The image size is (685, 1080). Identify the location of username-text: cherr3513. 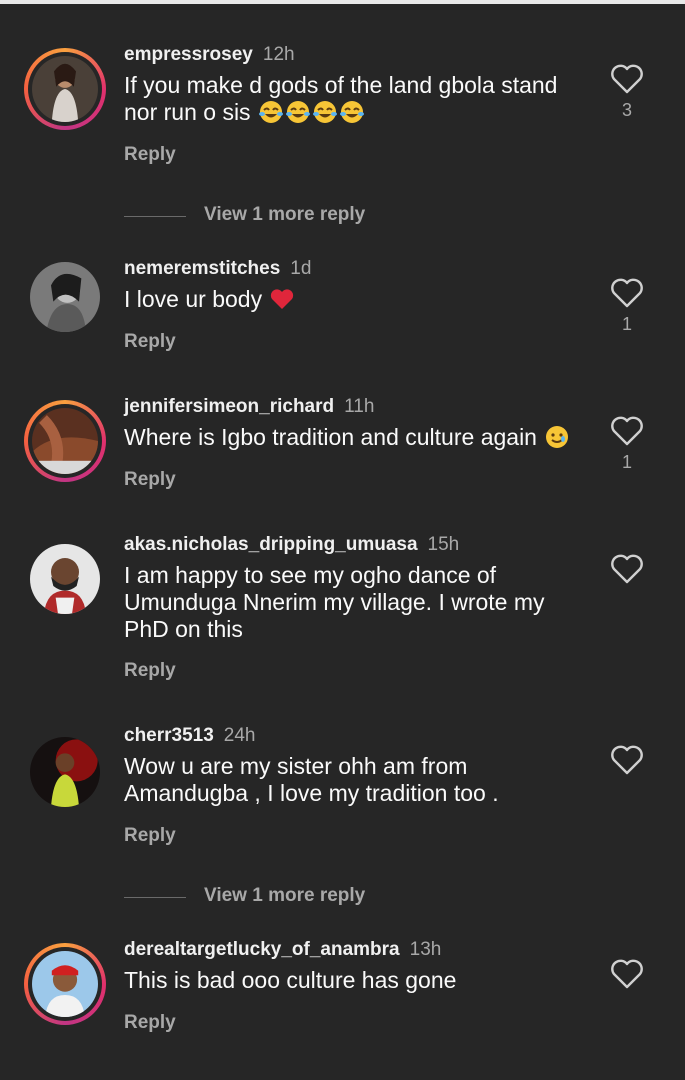
(169, 735).